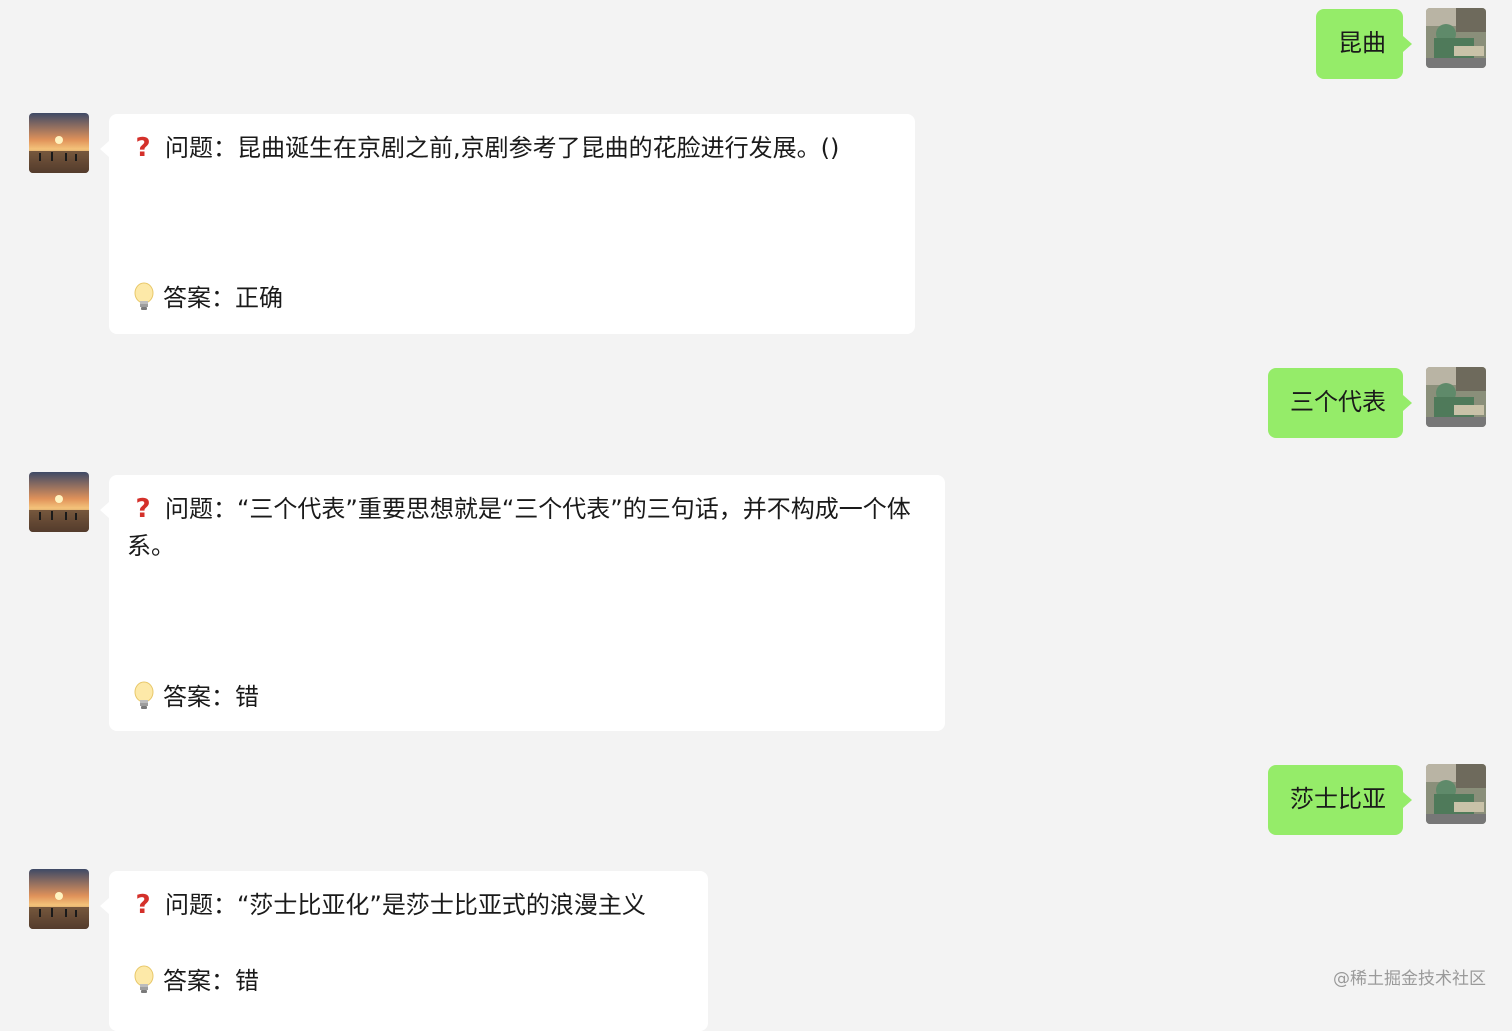 The height and width of the screenshot is (1031, 1512). I want to click on question-line: ? 问题：昆曲诞生在京剧之前,京剧参考了昆曲的花脸进行发展。(), so click(513, 148).